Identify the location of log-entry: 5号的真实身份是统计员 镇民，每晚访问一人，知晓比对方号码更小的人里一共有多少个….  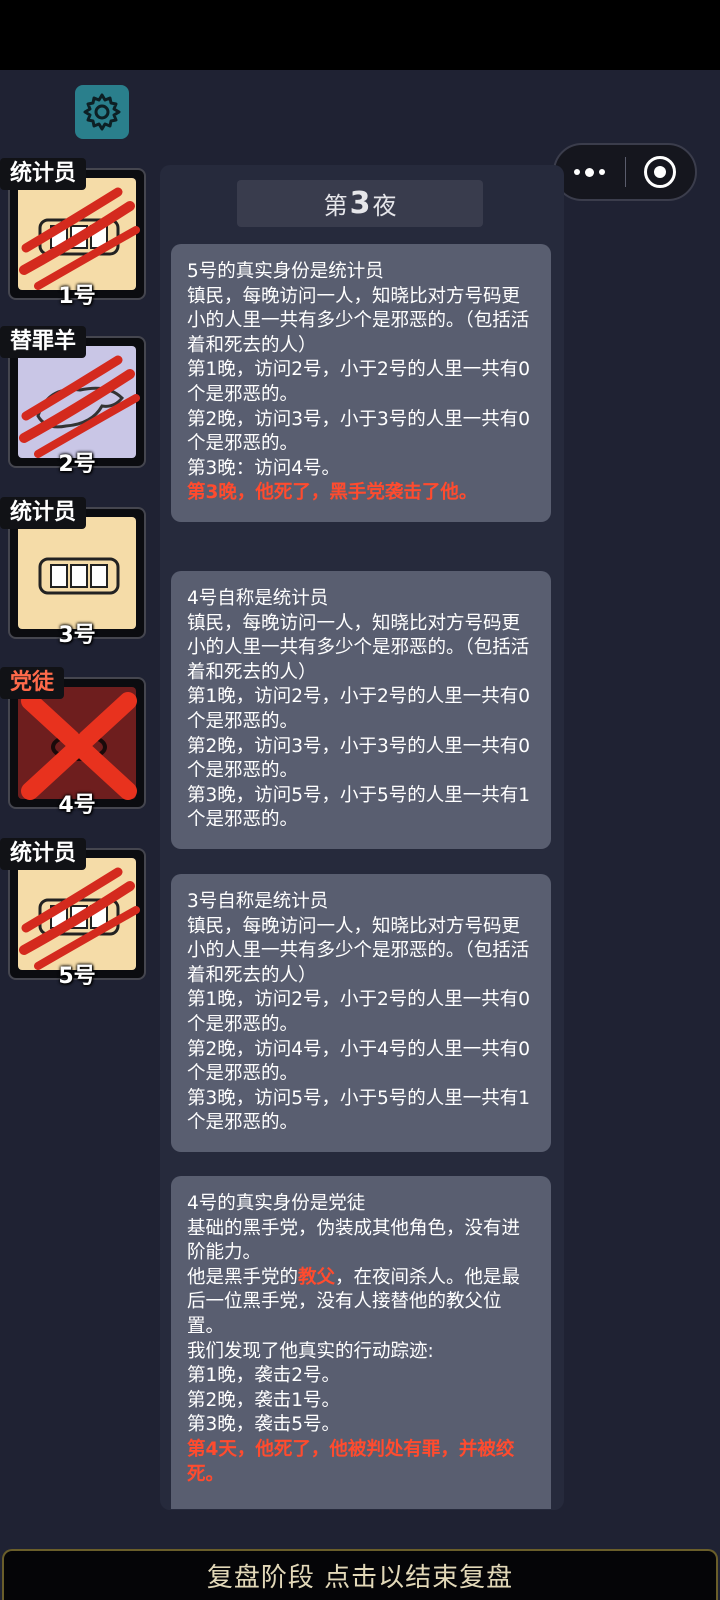
(361, 383).